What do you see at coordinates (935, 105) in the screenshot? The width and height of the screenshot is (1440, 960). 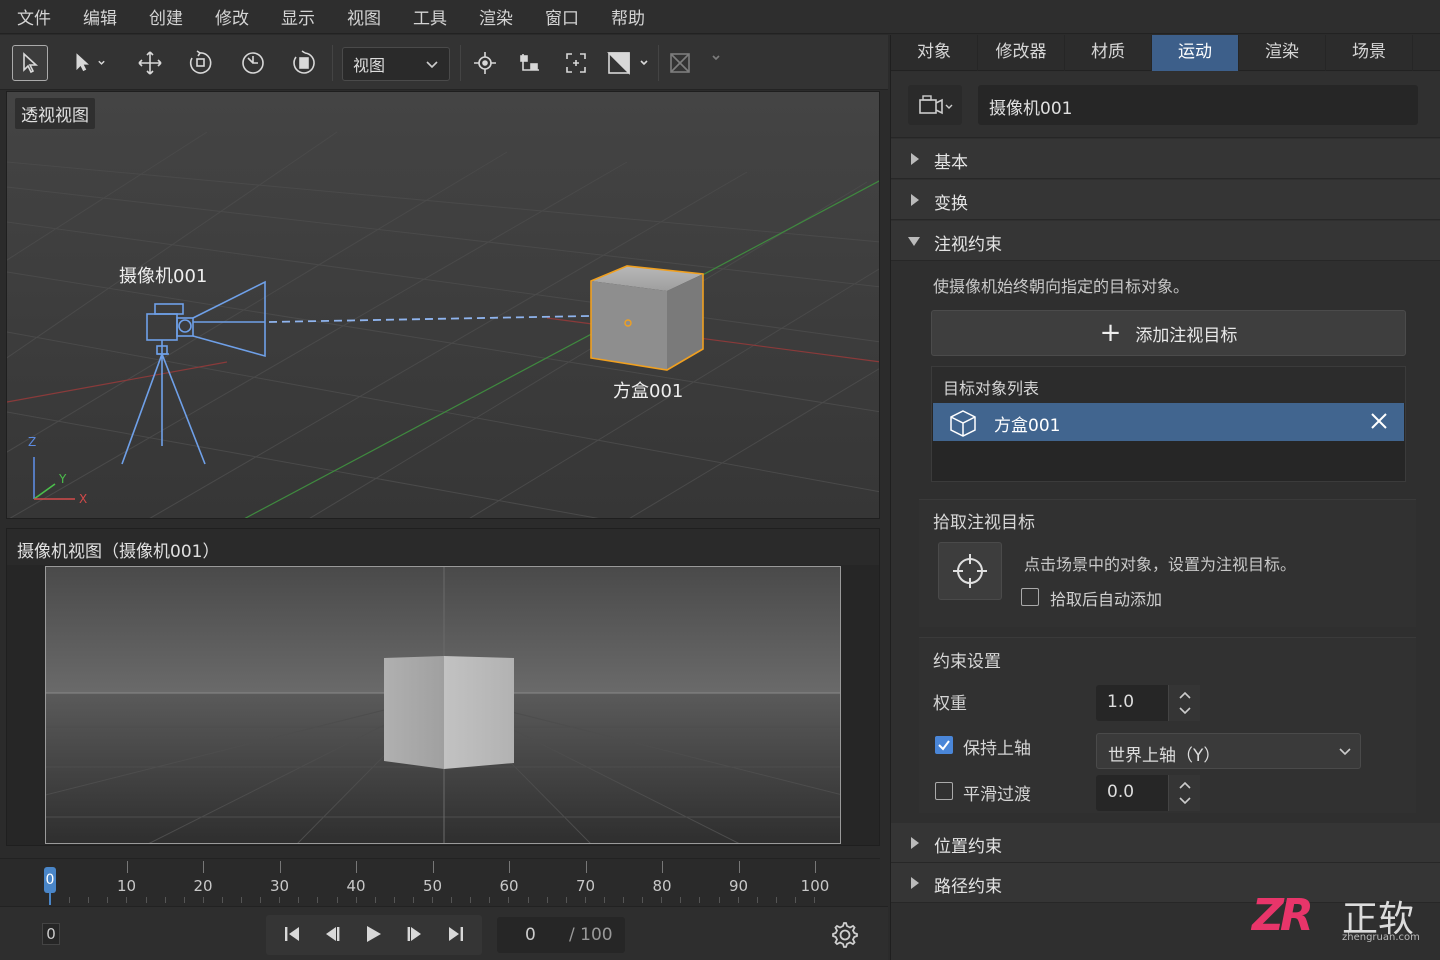 I see `camera-type-icon` at bounding box center [935, 105].